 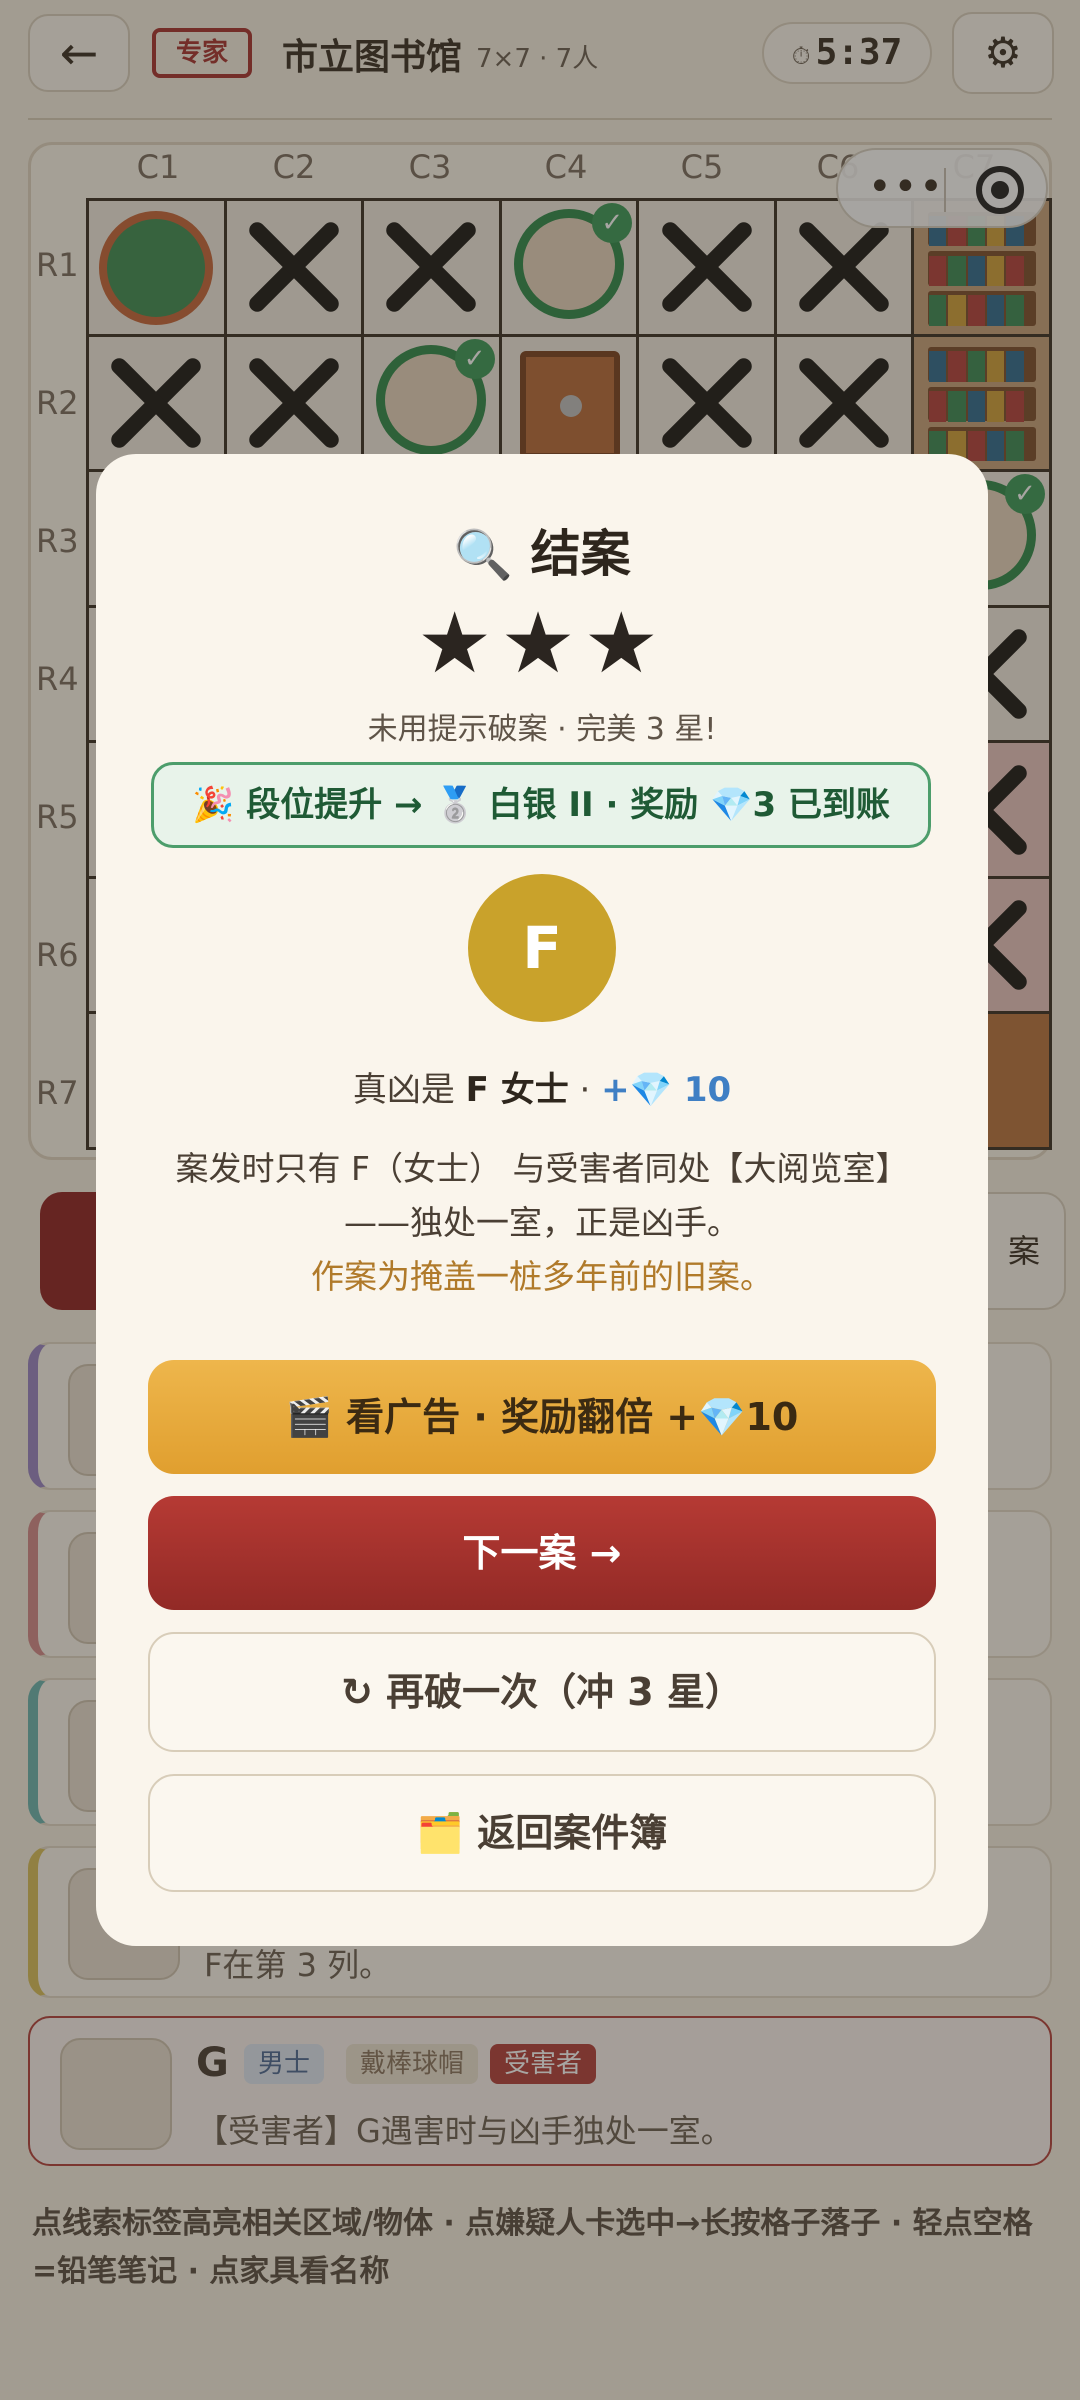 I want to click on watch-ad-double-button: 🎬 看广告 · 奖励翻倍 +💎10, so click(x=542, y=1417).